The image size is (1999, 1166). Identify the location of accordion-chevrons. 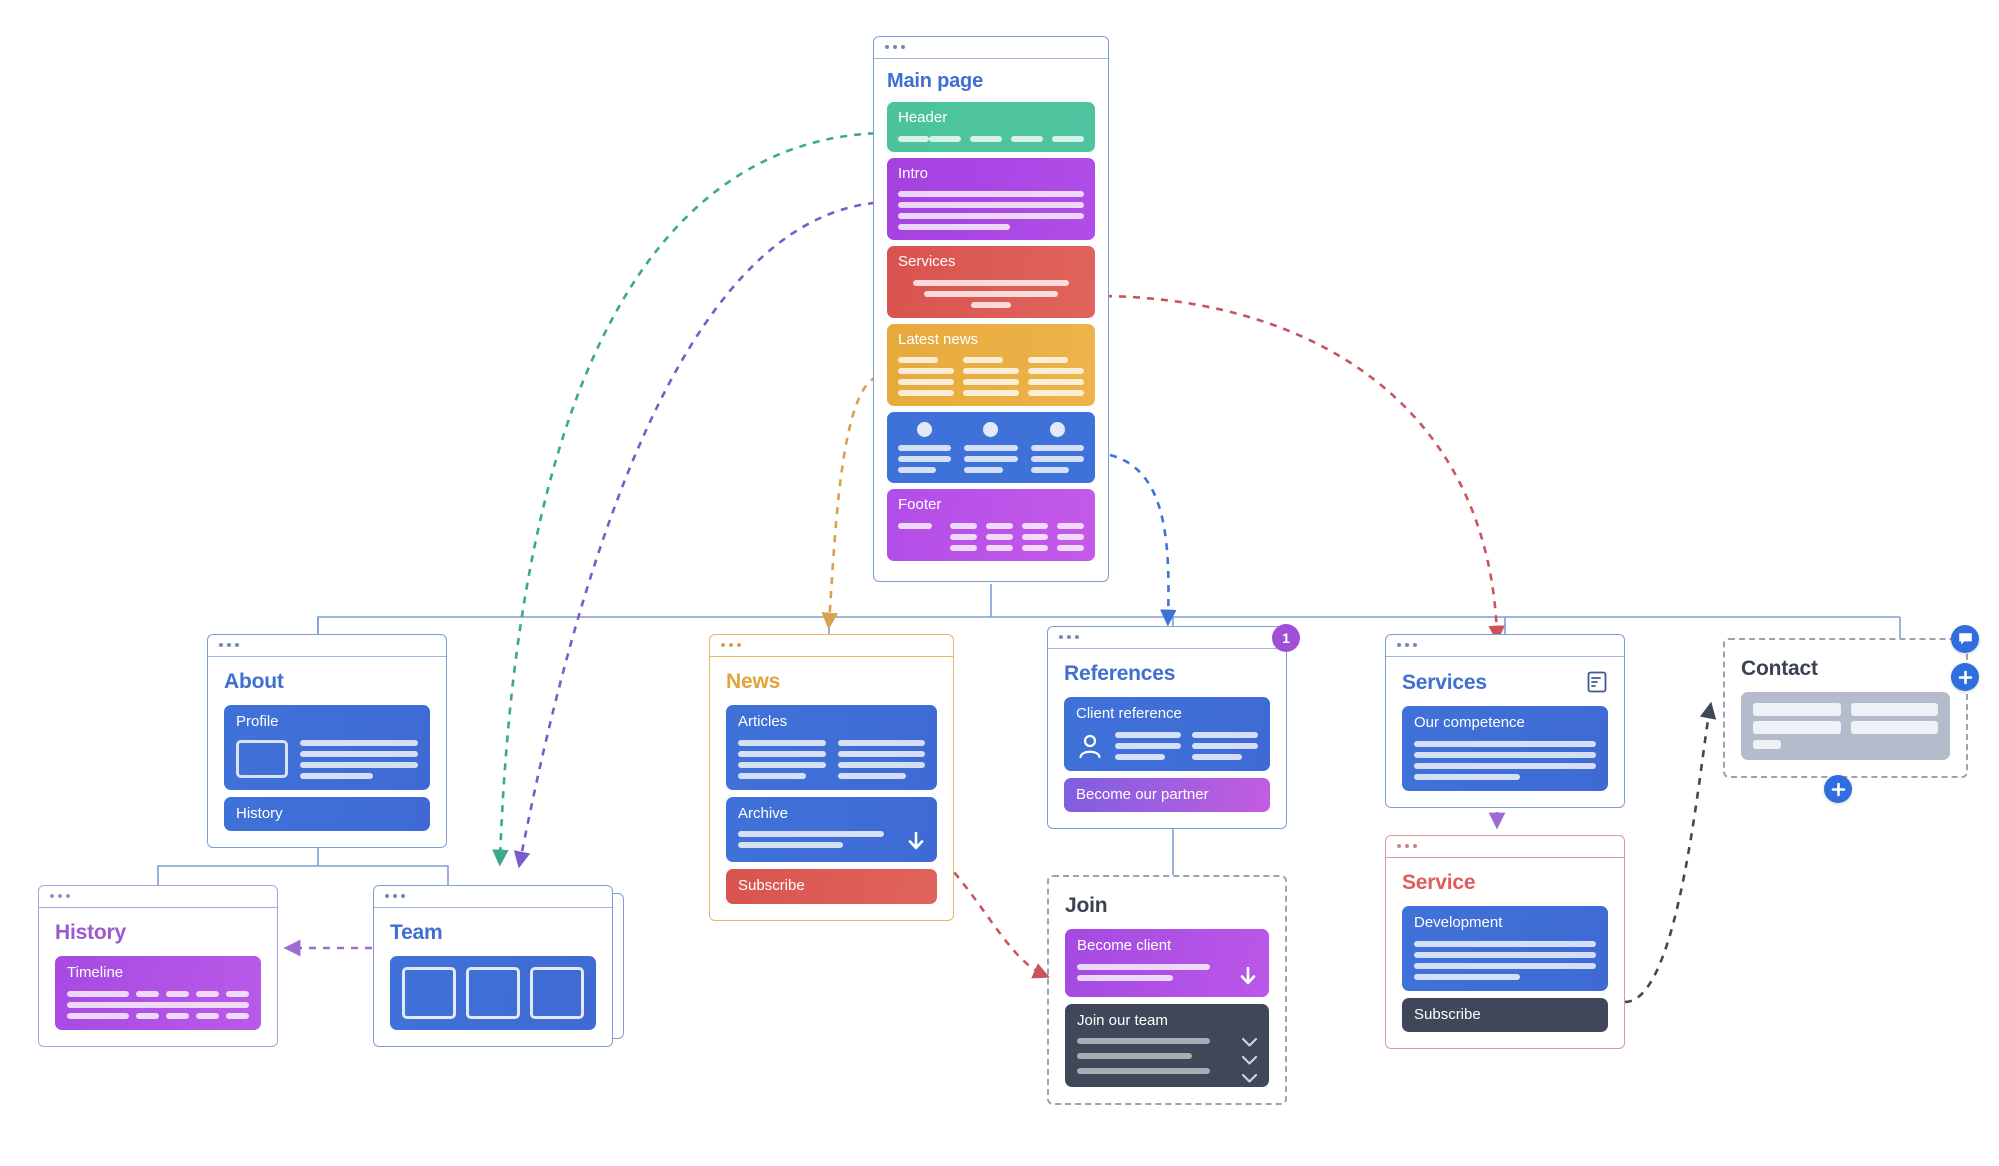
(1249, 1060).